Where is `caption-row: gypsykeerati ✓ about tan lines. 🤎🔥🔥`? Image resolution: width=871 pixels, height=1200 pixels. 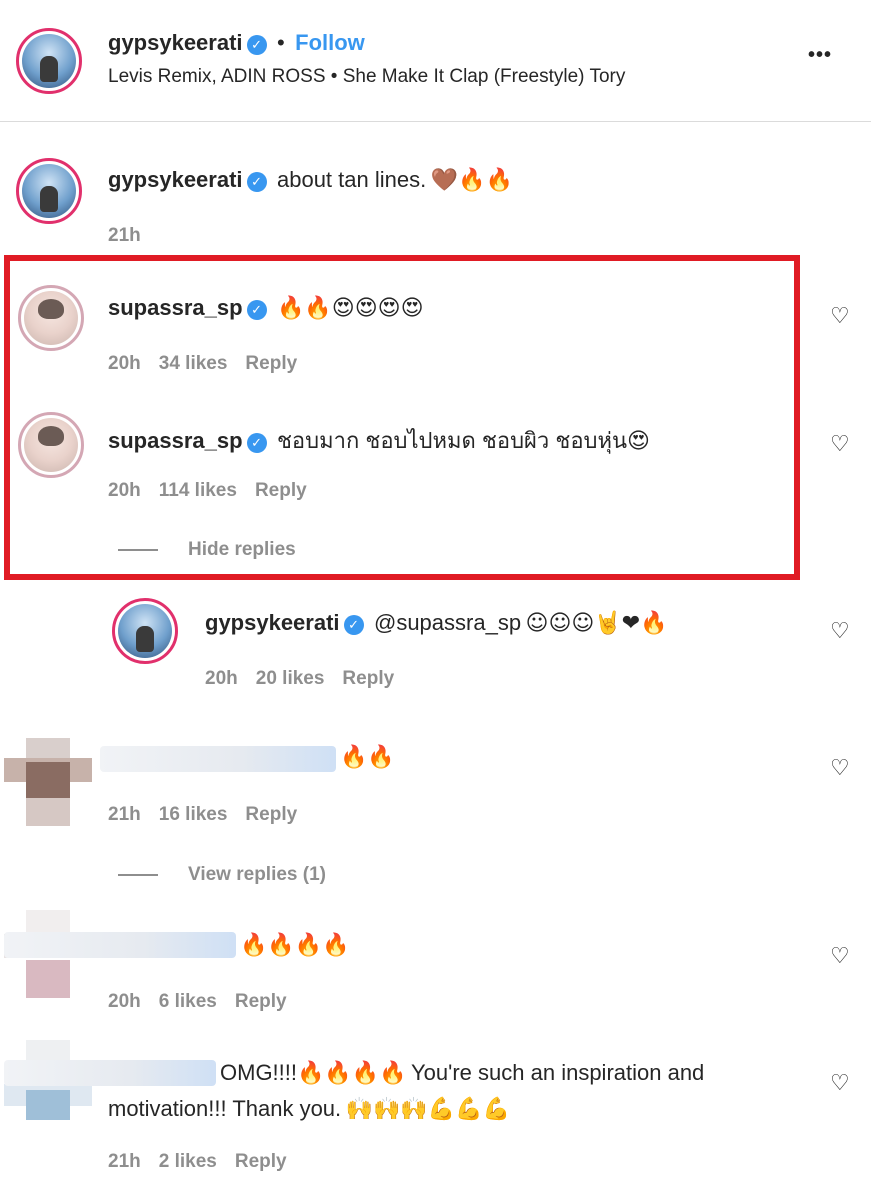 caption-row: gypsykeerati ✓ about tan lines. 🤎🔥🔥 is located at coordinates (310, 180).